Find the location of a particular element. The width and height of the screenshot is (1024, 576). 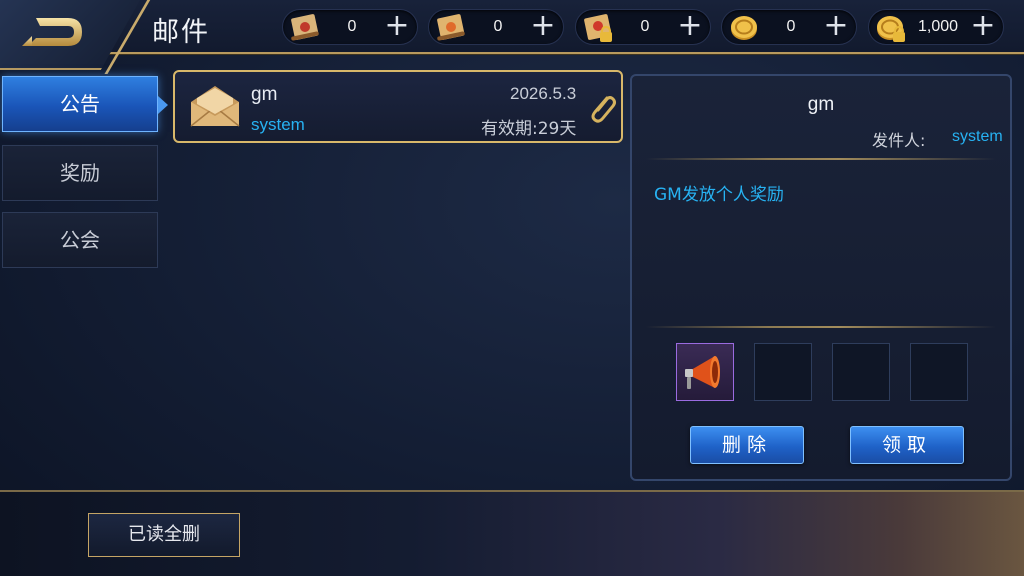

back-button is located at coordinates (53, 34).